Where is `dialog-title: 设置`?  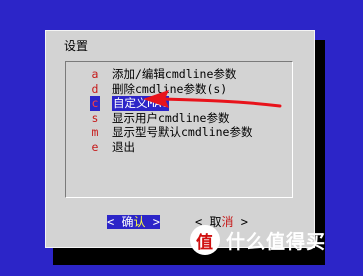 dialog-title: 设置 is located at coordinates (76, 46).